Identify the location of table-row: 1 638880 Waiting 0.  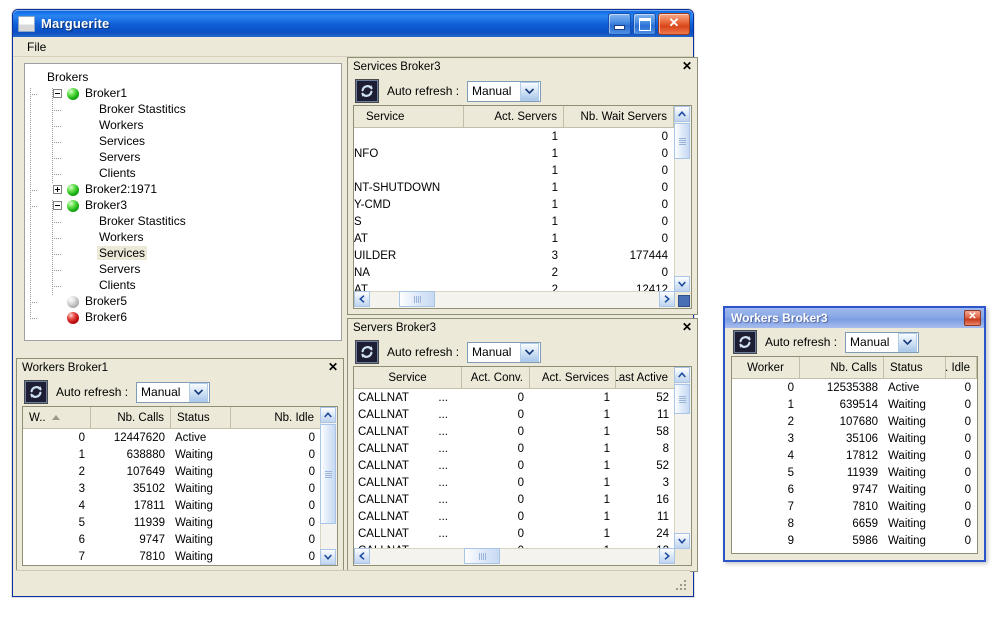
(172, 454).